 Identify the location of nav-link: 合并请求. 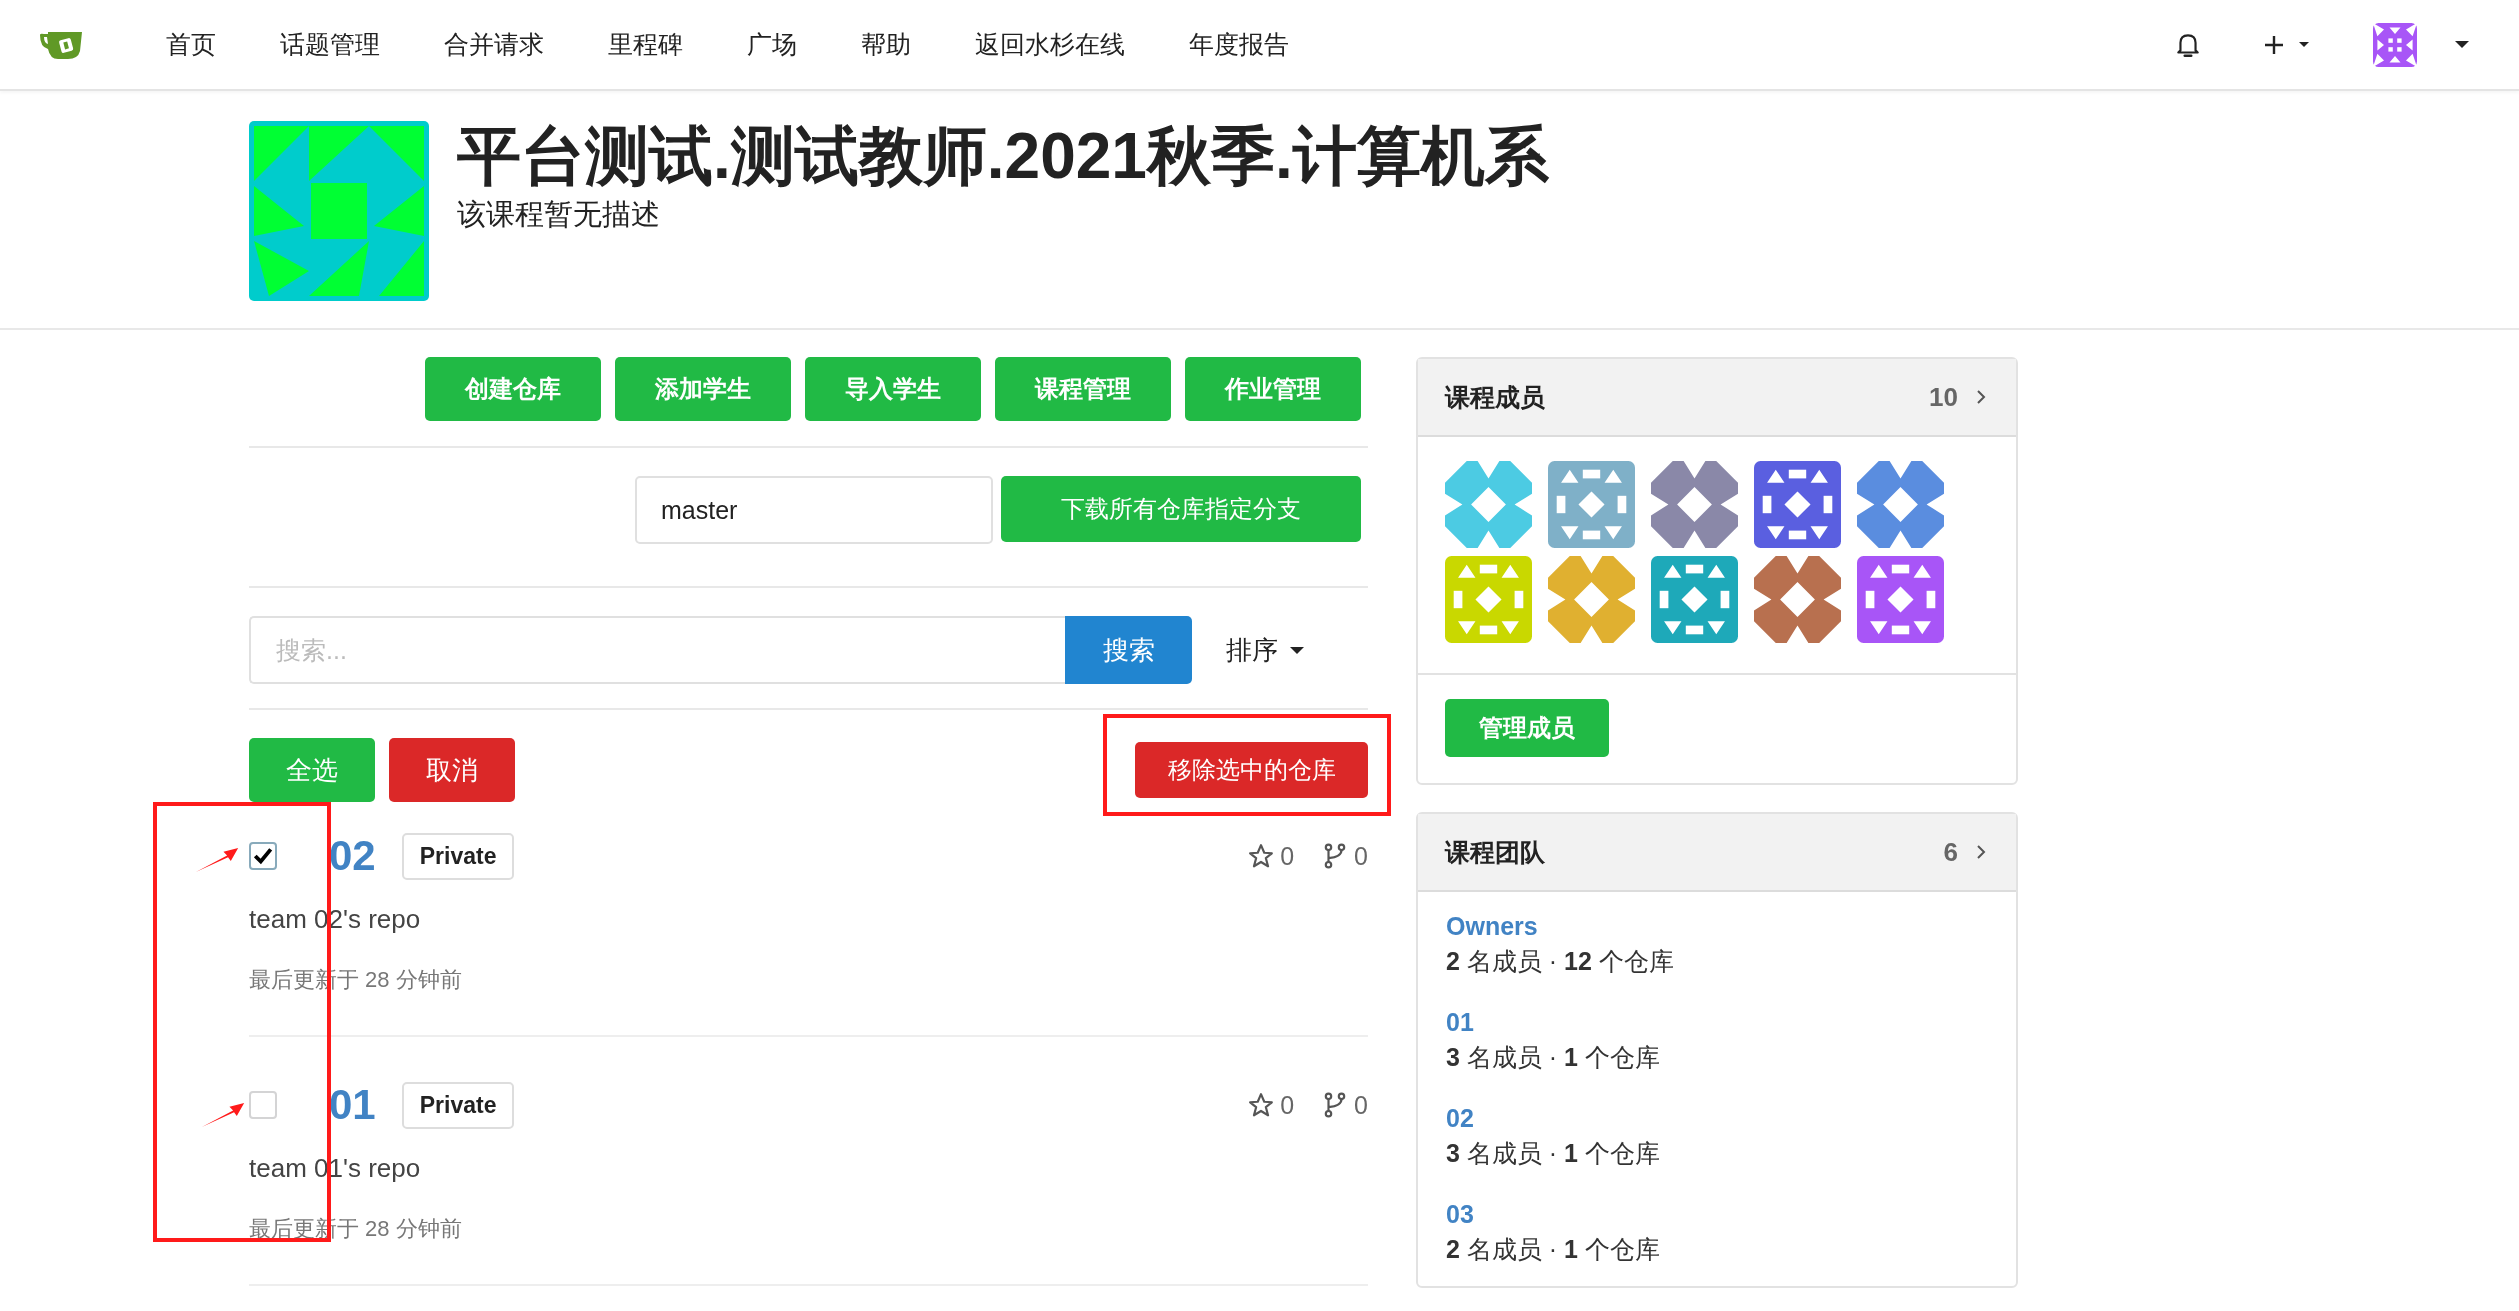
(494, 44).